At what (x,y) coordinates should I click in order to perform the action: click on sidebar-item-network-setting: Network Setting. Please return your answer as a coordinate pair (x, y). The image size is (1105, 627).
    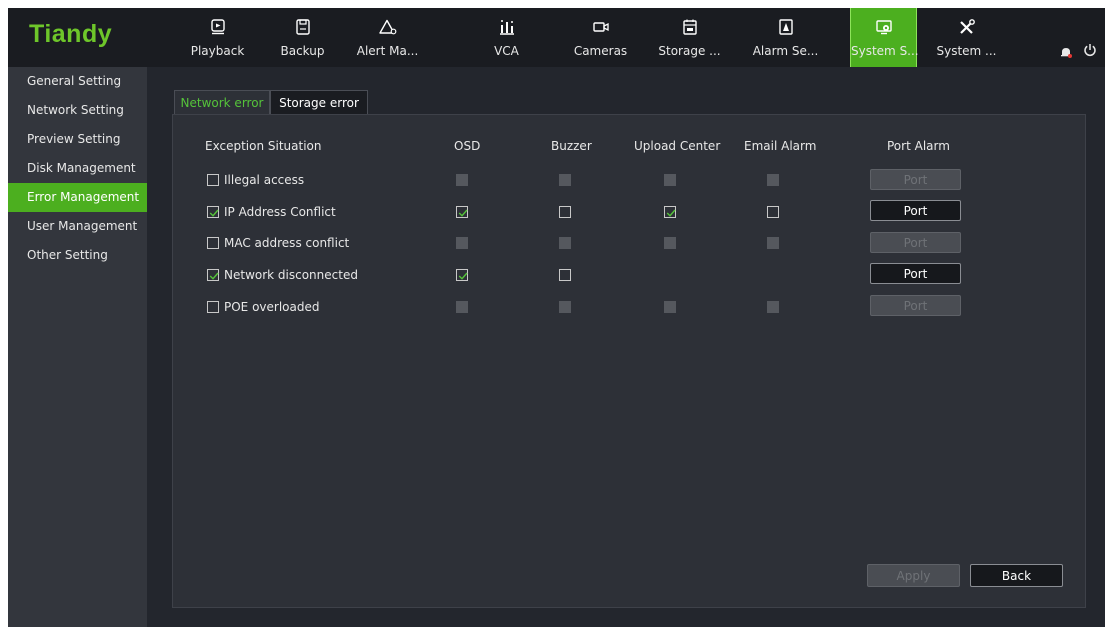
    Looking at the image, I should click on (77, 110).